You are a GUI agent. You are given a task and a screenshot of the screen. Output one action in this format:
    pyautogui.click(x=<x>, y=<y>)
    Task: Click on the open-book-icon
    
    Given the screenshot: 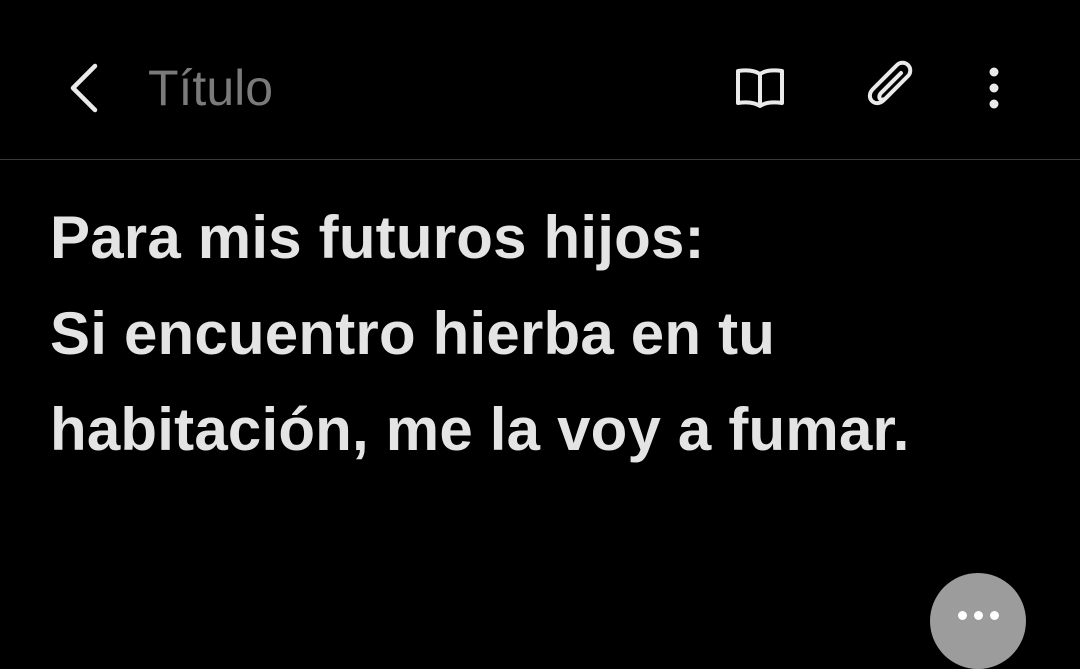 What is the action you would take?
    pyautogui.click(x=760, y=88)
    